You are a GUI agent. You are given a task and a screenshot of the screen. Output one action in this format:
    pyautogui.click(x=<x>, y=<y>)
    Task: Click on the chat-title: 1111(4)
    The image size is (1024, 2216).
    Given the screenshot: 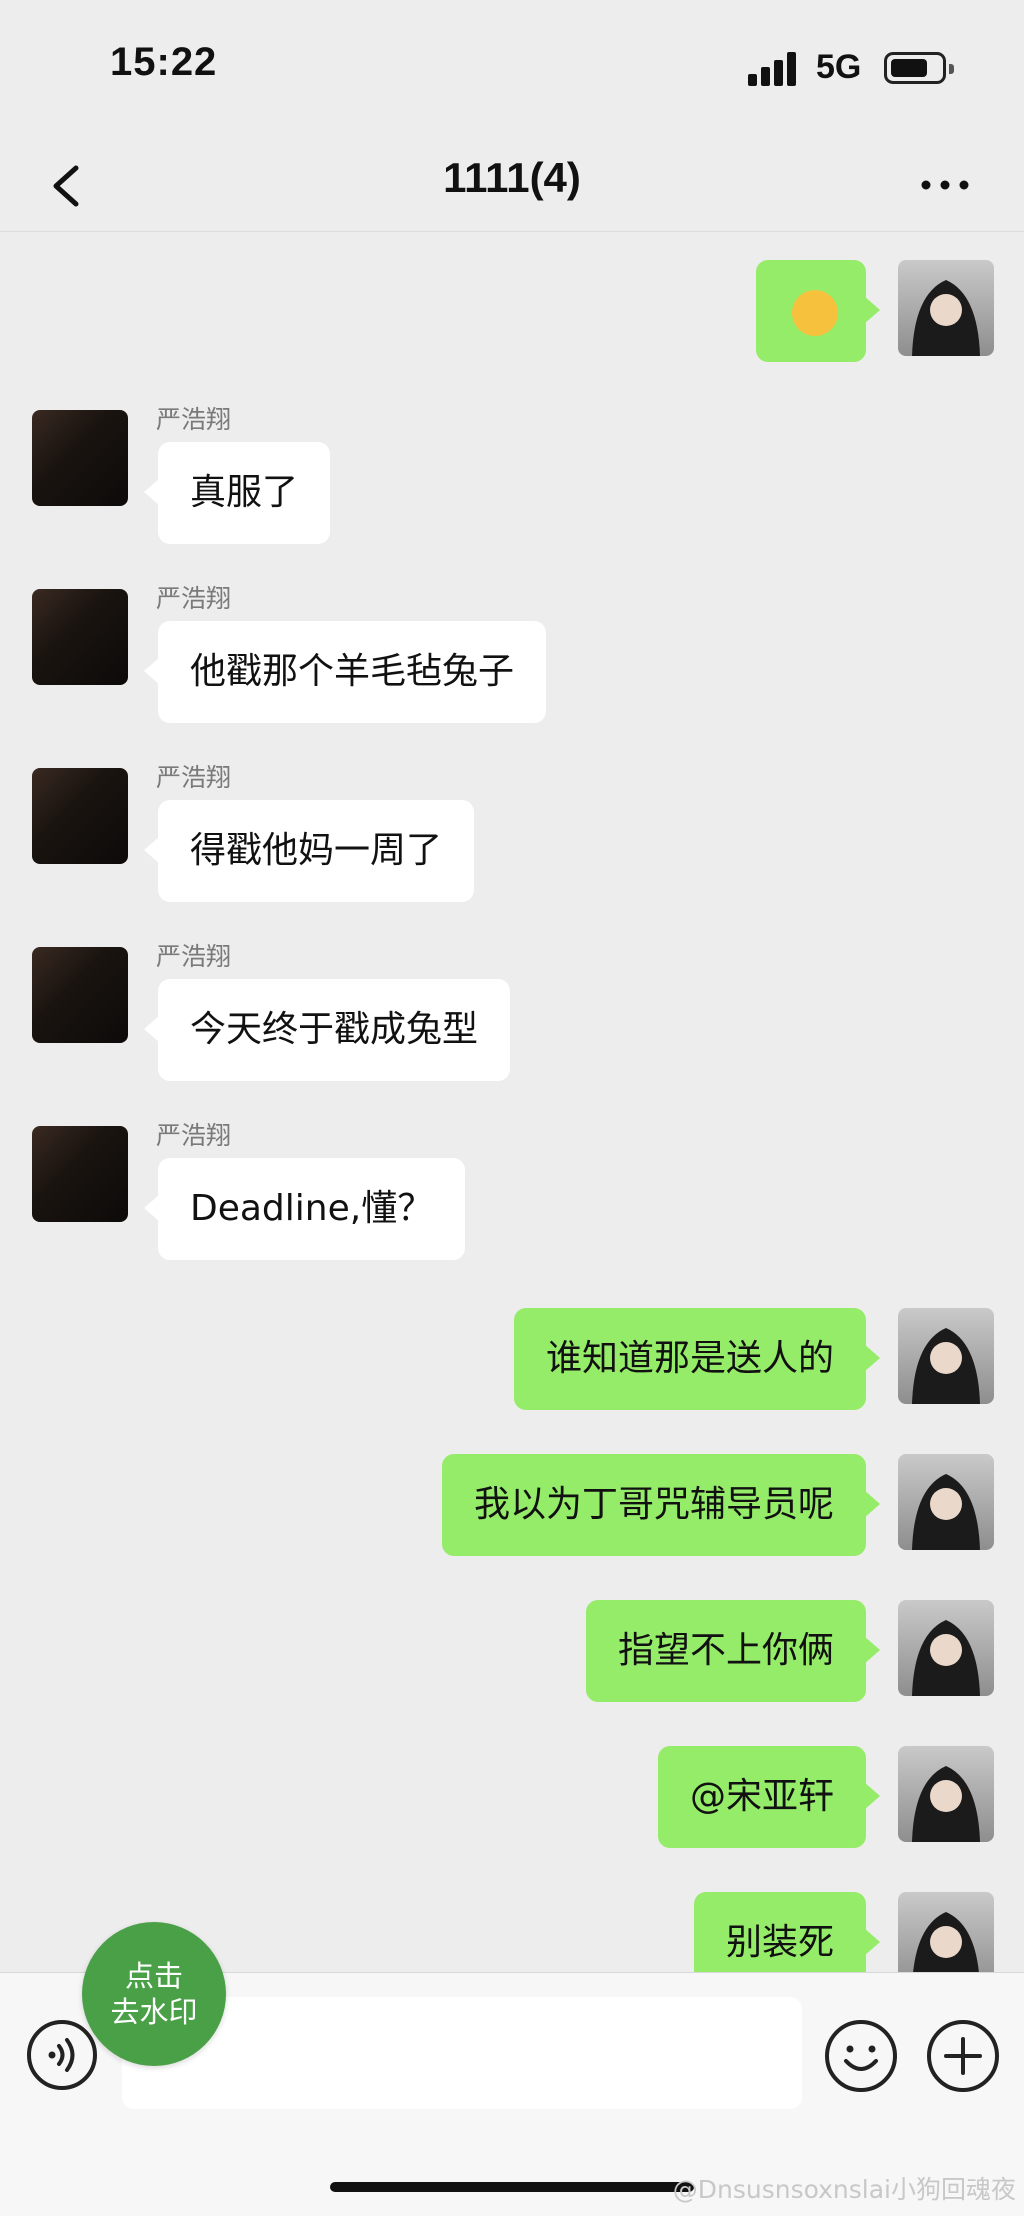 What is the action you would take?
    pyautogui.click(x=512, y=177)
    